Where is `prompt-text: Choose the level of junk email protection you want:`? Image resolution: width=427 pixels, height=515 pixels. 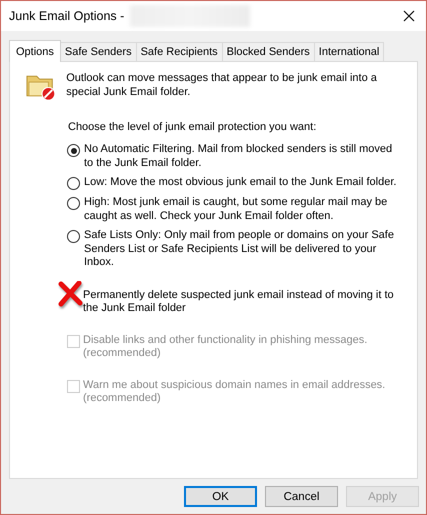 prompt-text: Choose the level of junk email protection you want: is located at coordinates (193, 127).